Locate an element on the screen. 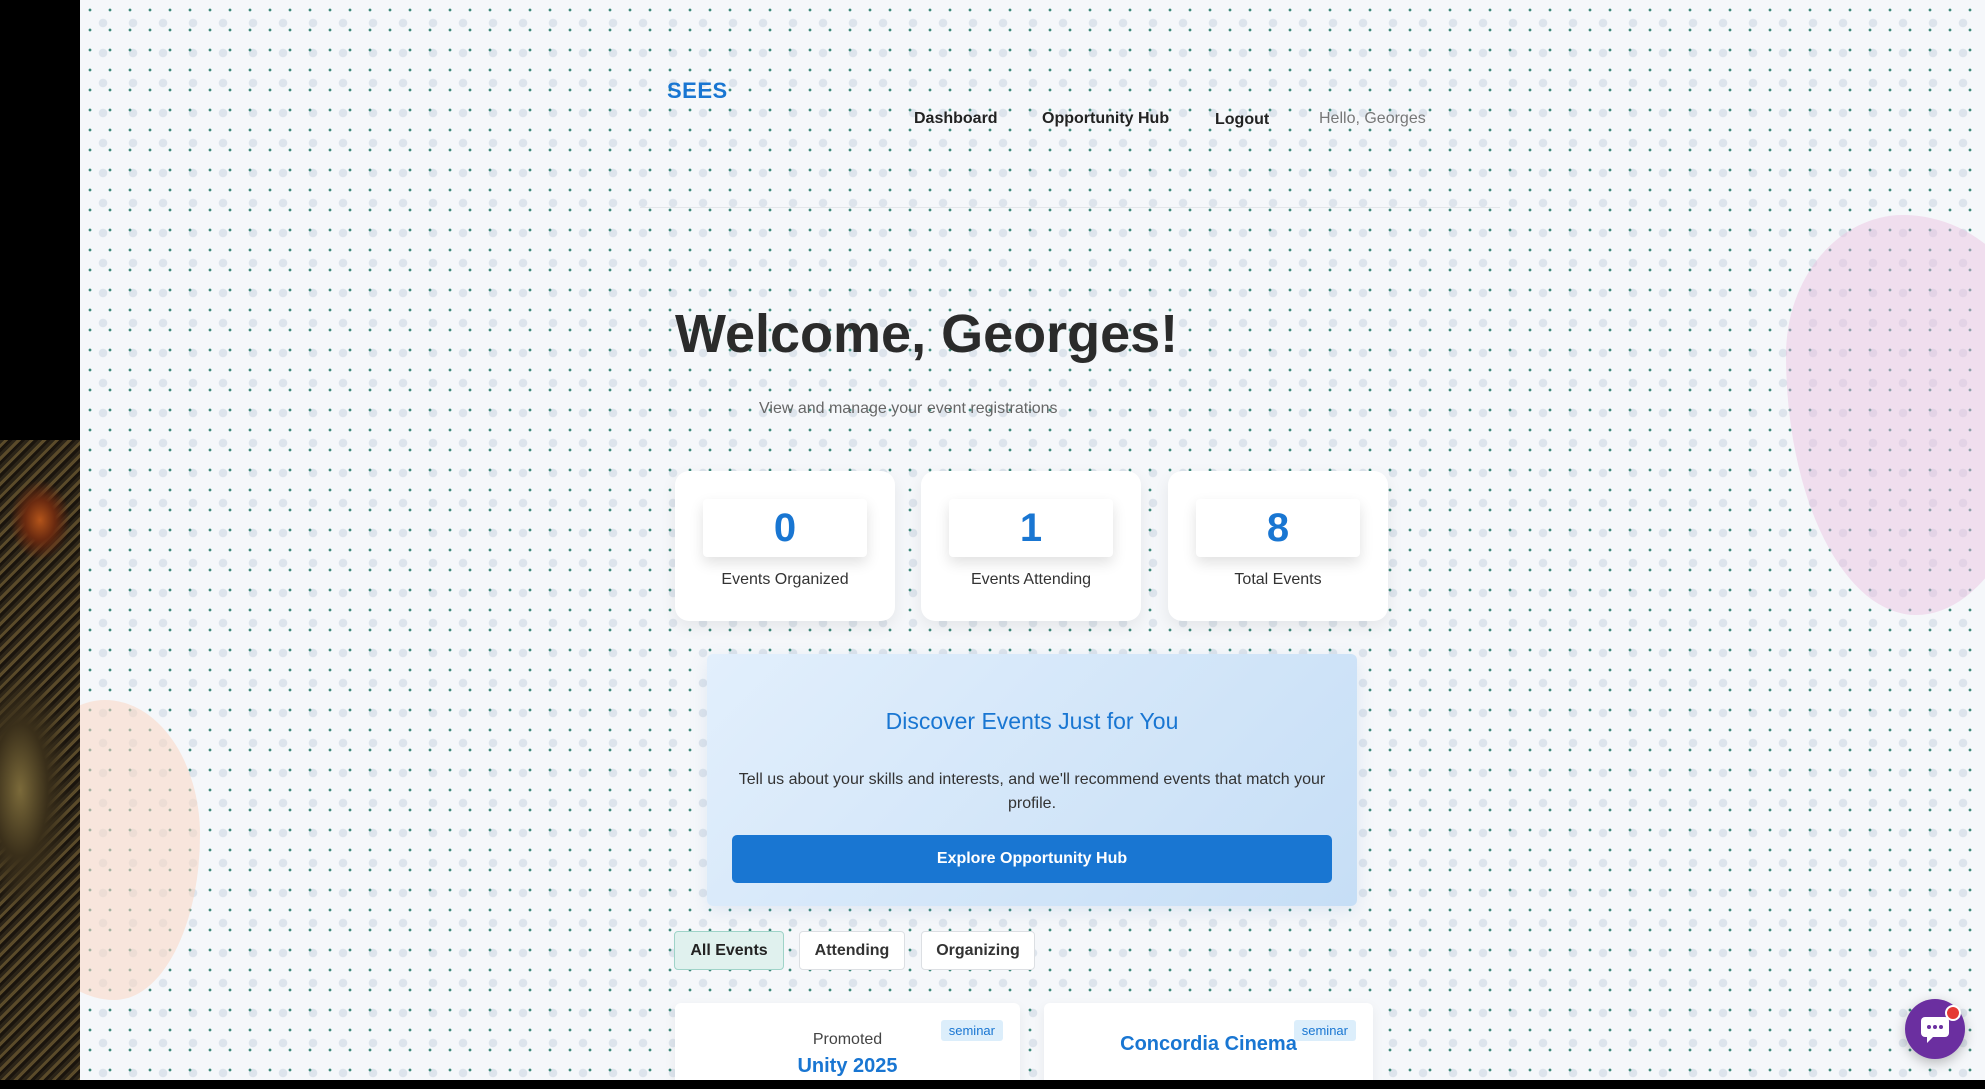 This screenshot has height=1089, width=1985. event-title: Concordia Cinema is located at coordinates (1208, 1044).